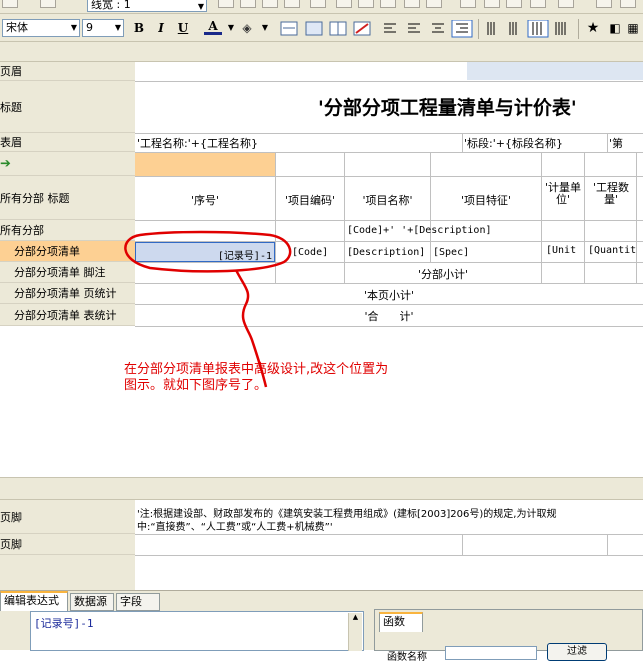 The image size is (643, 663). Describe the element at coordinates (407, 657) in the screenshot. I see `function-name-label: 函数名称` at that location.